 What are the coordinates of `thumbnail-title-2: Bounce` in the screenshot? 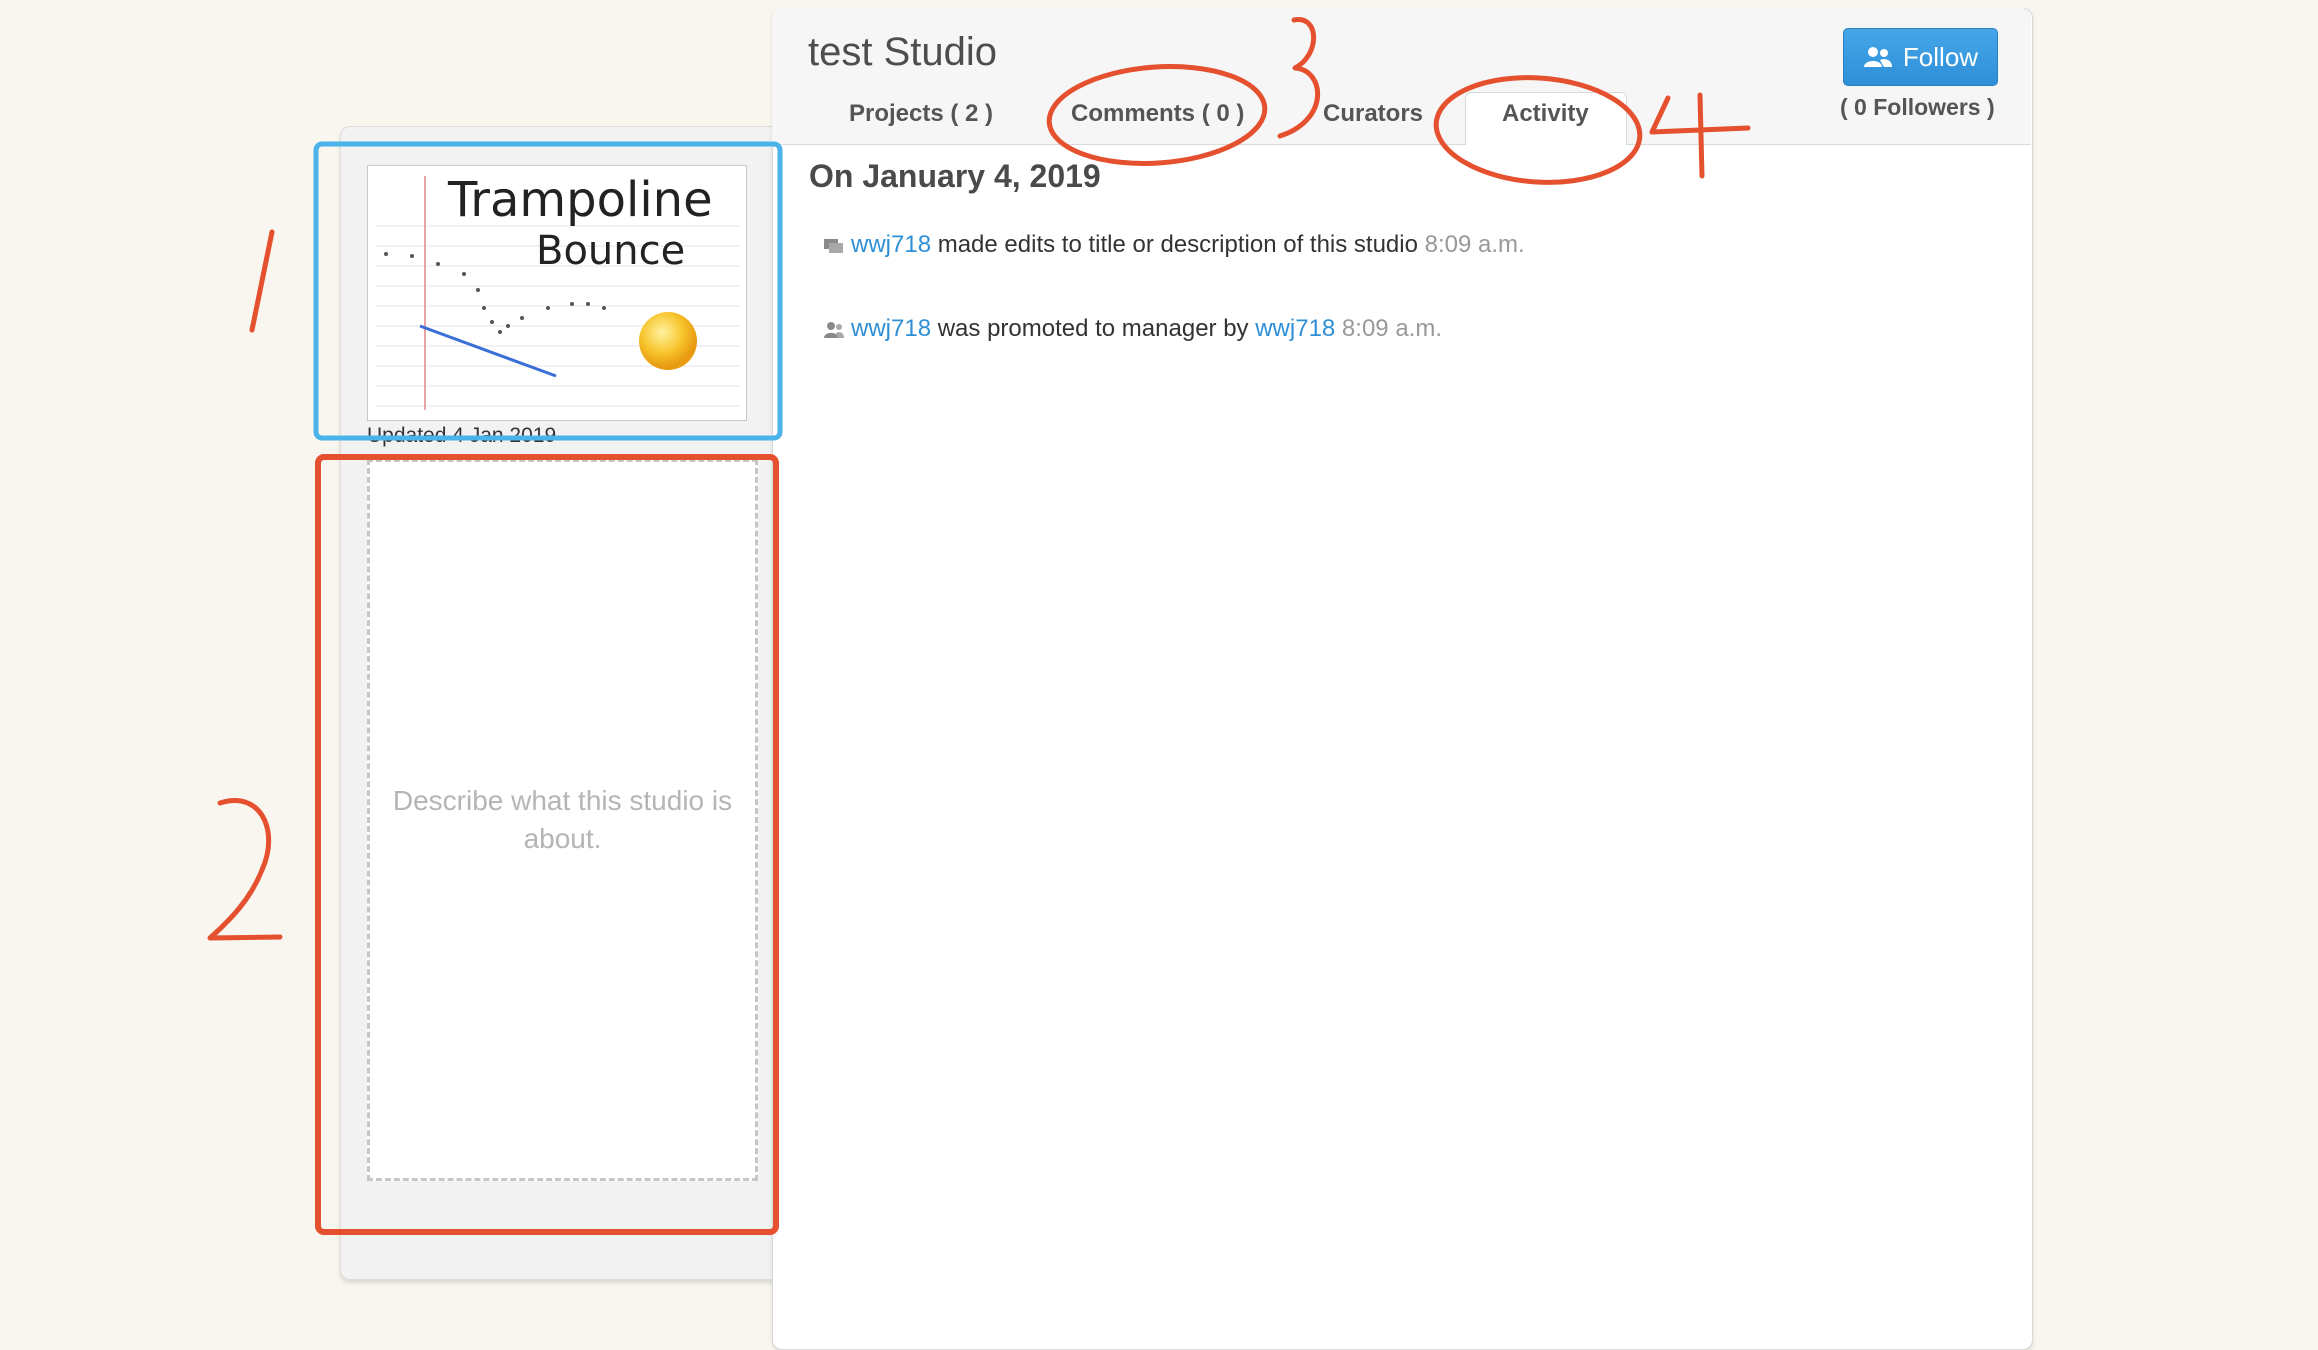 It's located at (610, 251).